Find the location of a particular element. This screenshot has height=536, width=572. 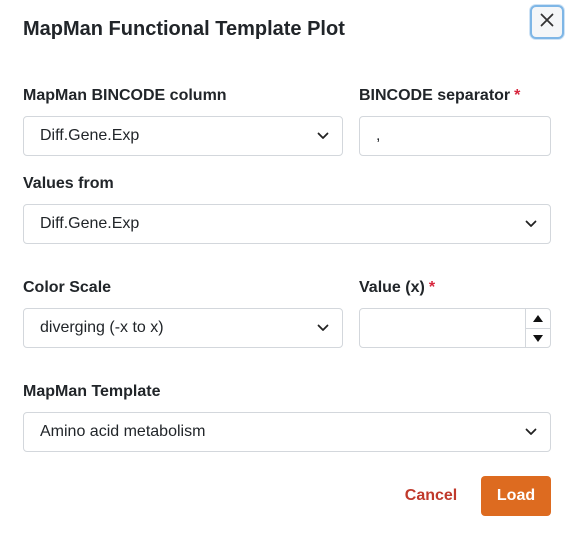

close-icon is located at coordinates (547, 22).